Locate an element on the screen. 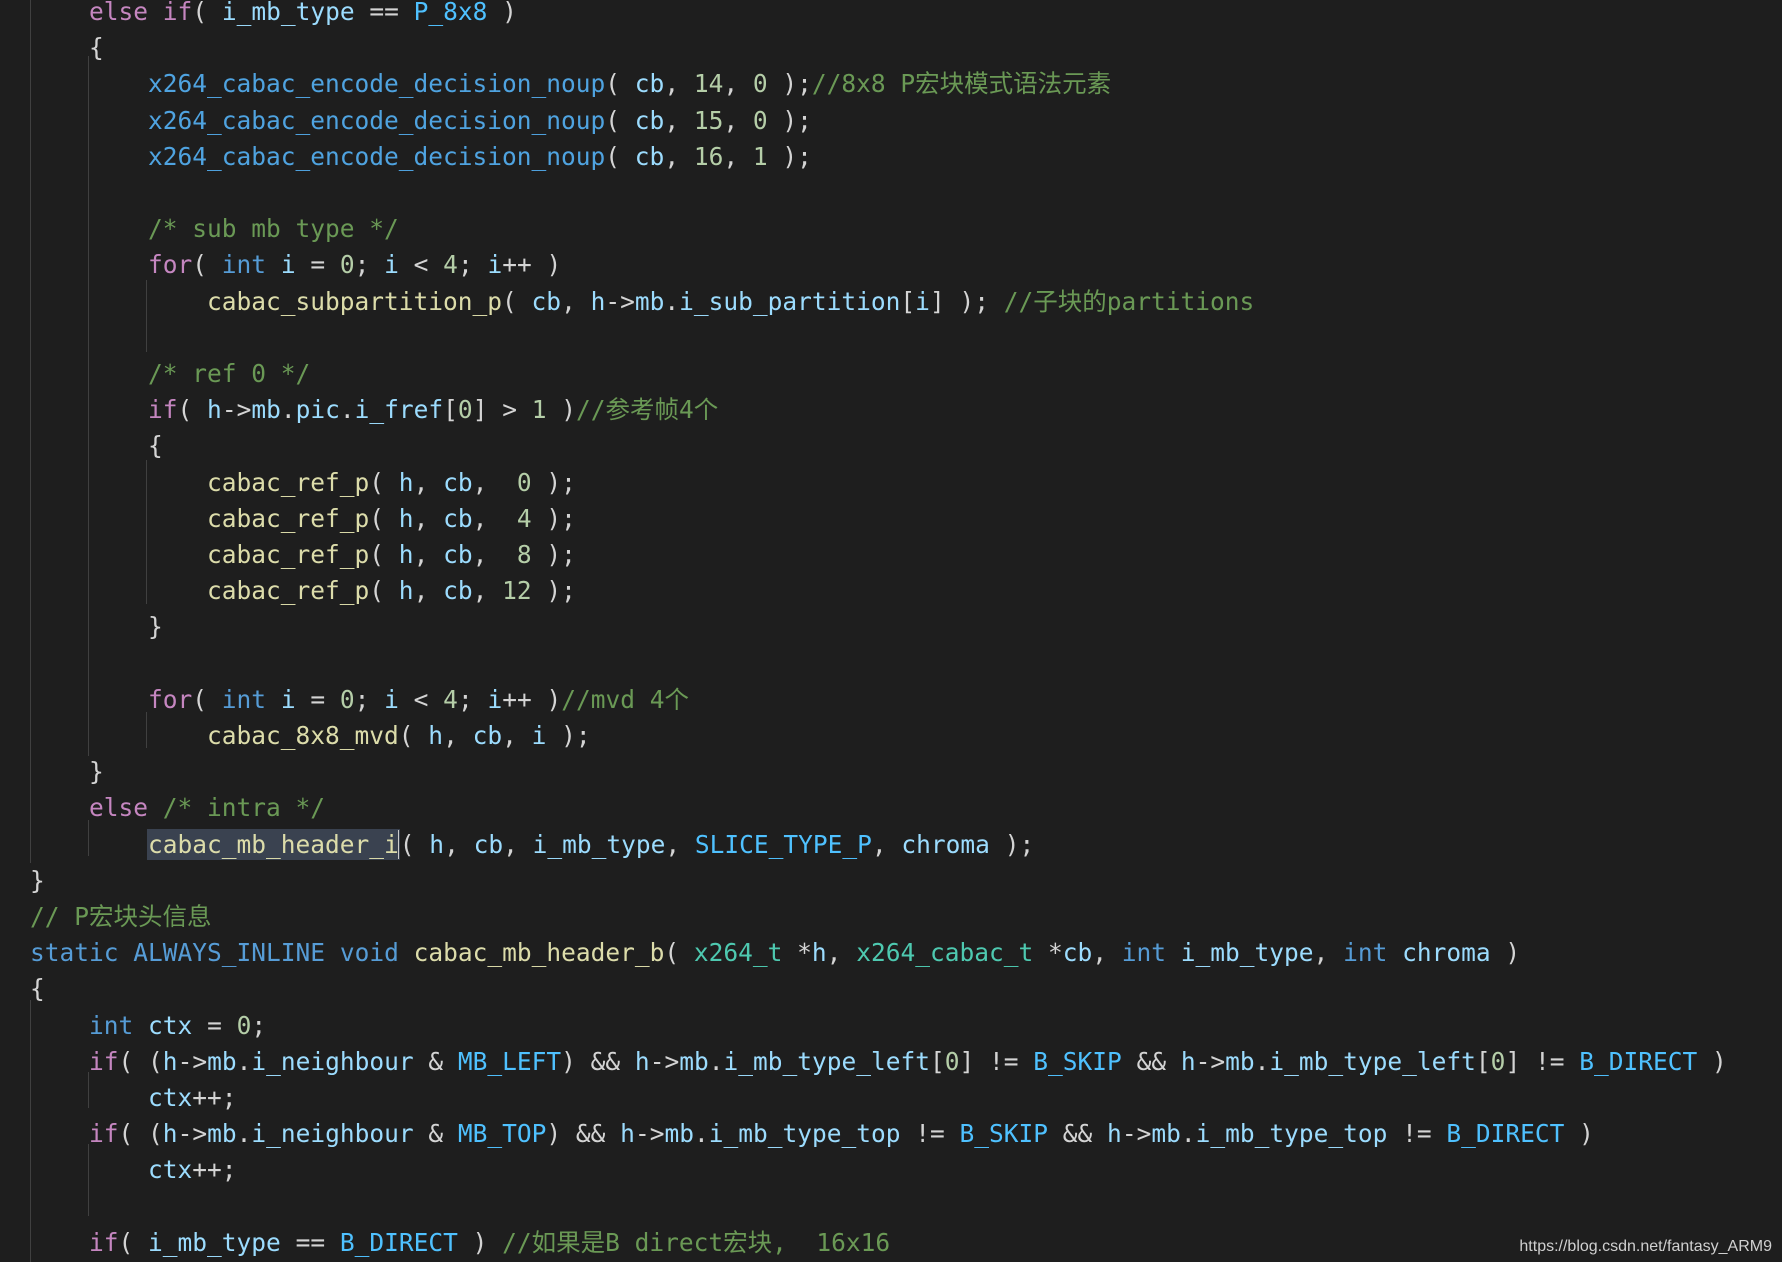 This screenshot has height=1262, width=1782. code-token: ALWAYS_INLINE is located at coordinates (229, 953).